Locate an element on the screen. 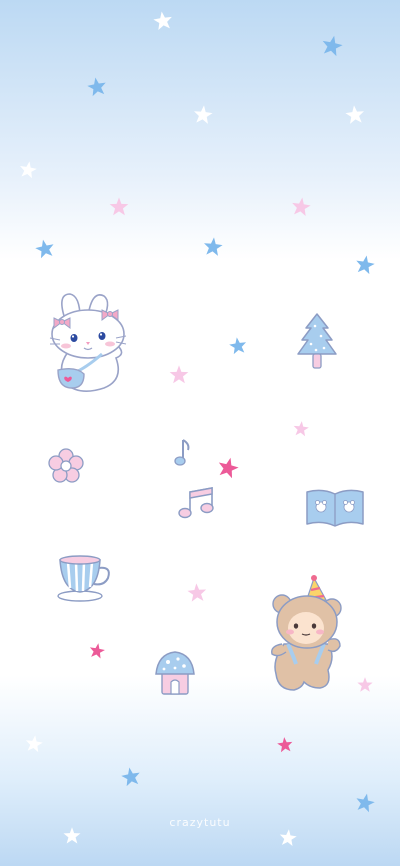 This screenshot has height=866, width=400. bear-party-hat-sticker is located at coordinates (308, 635).